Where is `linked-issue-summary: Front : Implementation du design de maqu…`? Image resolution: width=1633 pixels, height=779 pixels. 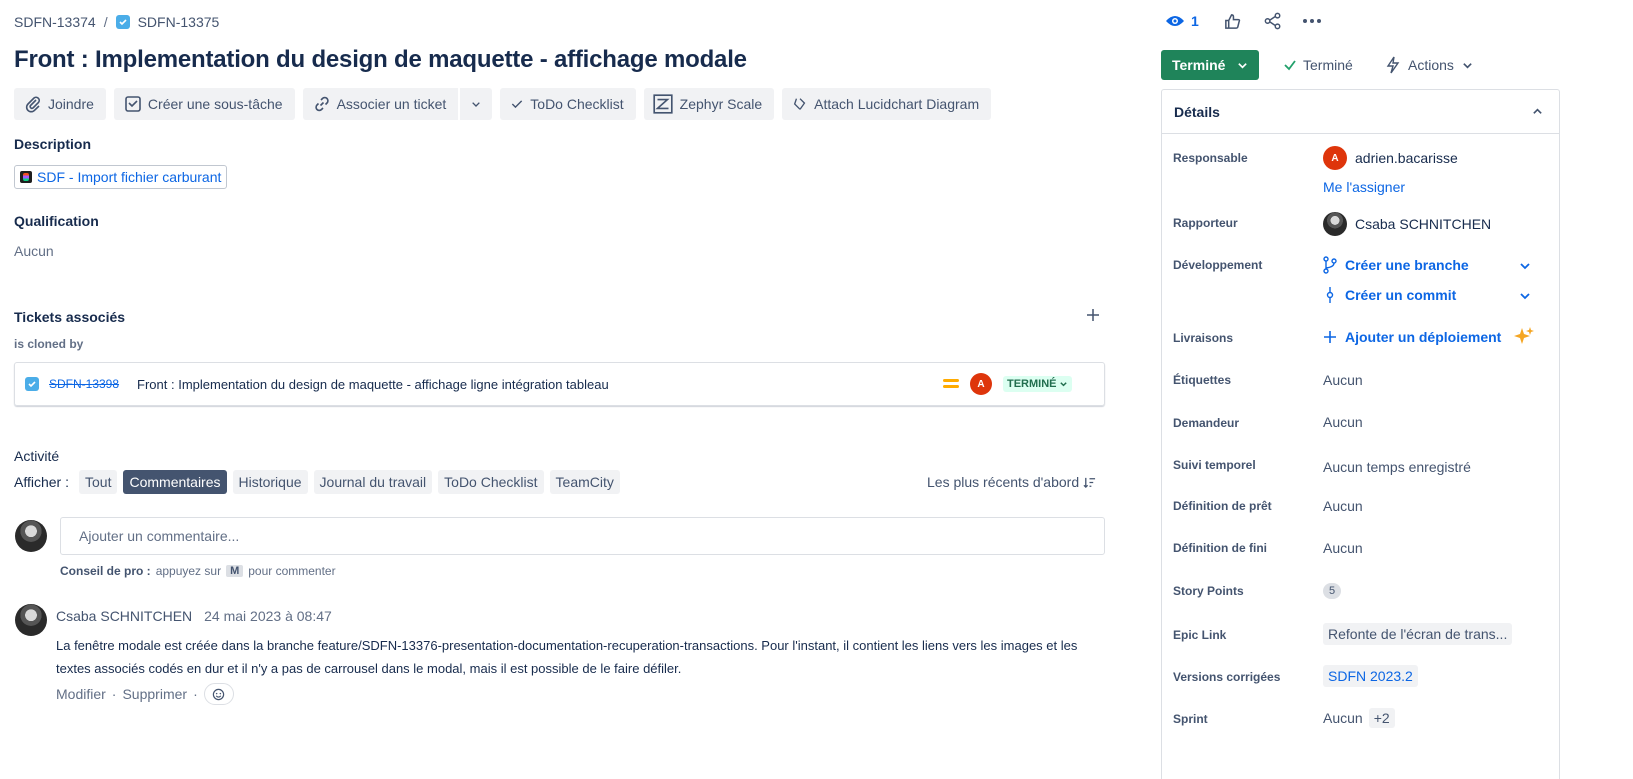
linked-issue-summary: Front : Implementation du design de maqu… is located at coordinates (373, 384).